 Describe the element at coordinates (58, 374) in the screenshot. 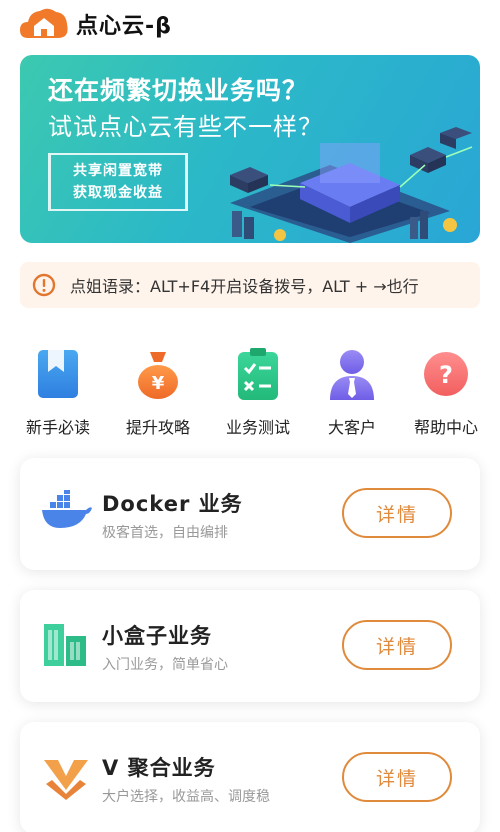

I see `bookmark-book-icon` at that location.